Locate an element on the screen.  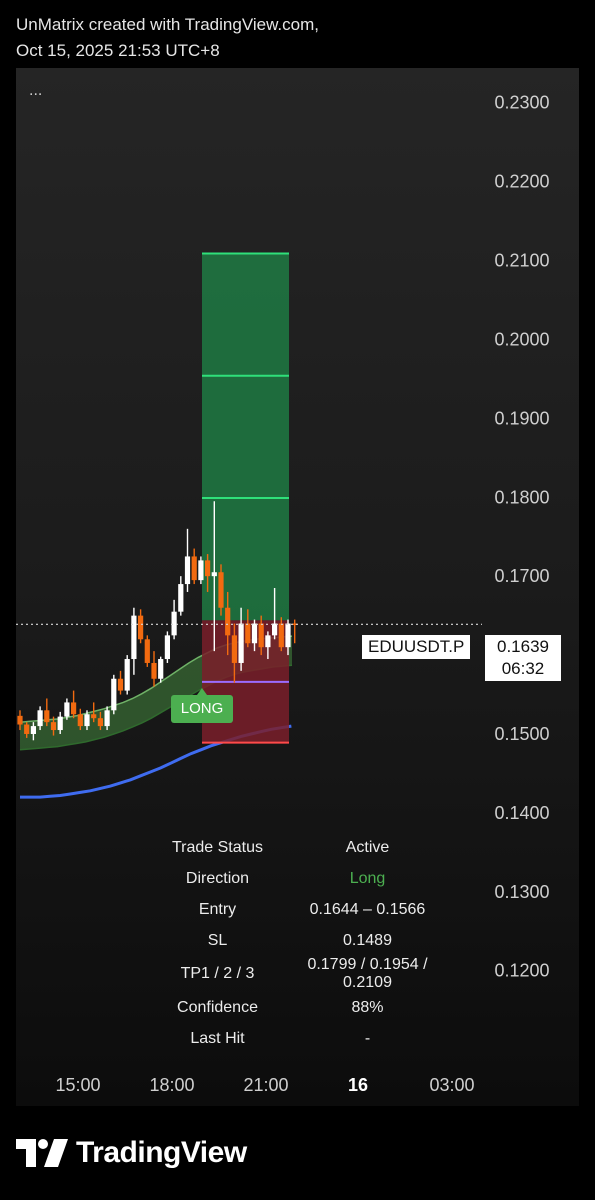
trade-status-value: Active is located at coordinates (367, 847).